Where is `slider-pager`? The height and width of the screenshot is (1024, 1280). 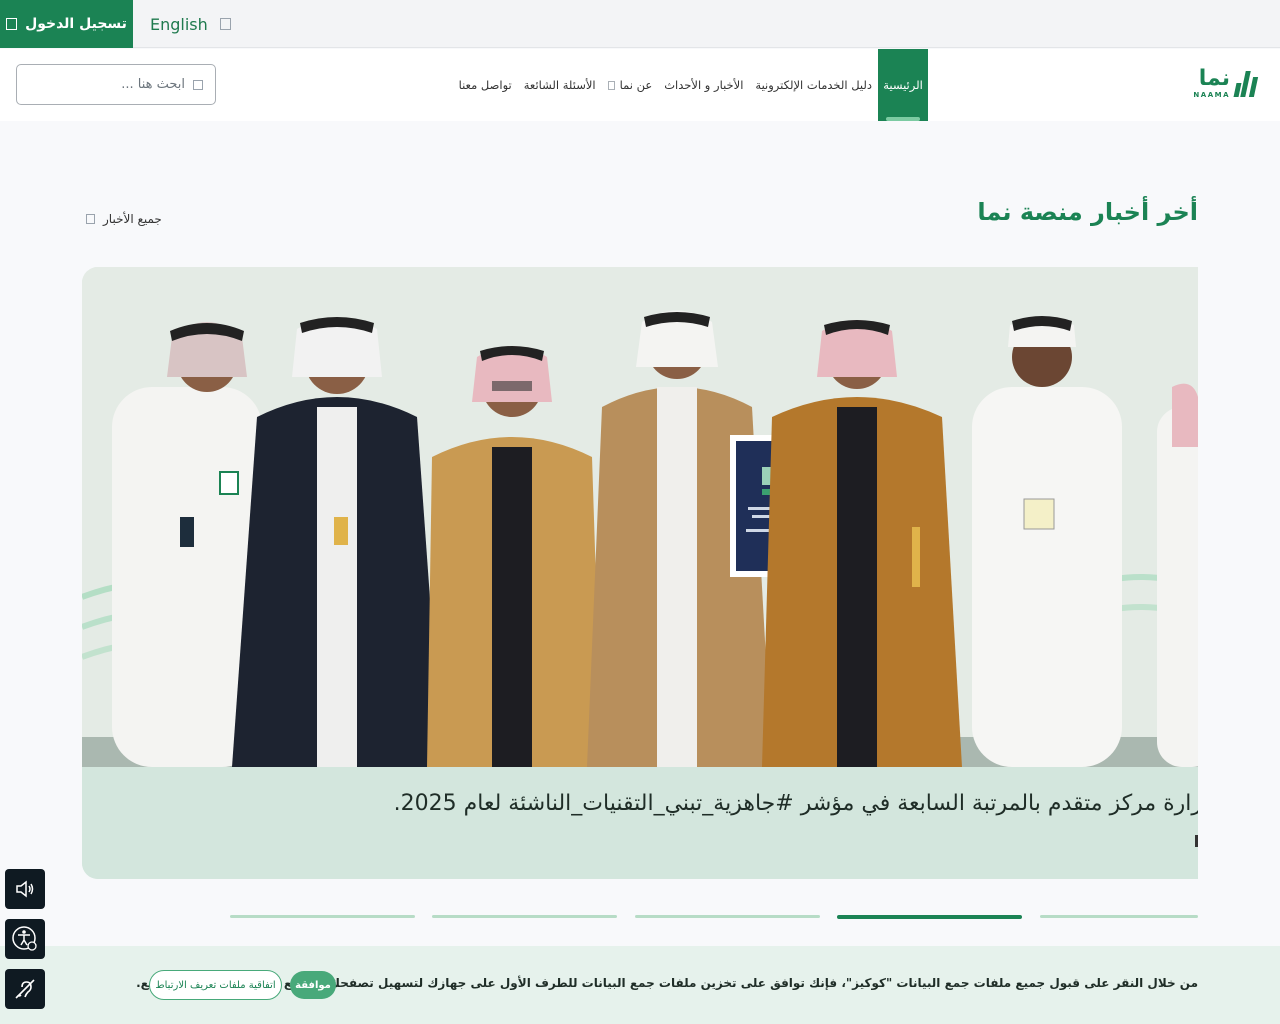
slider-pager is located at coordinates (714, 917).